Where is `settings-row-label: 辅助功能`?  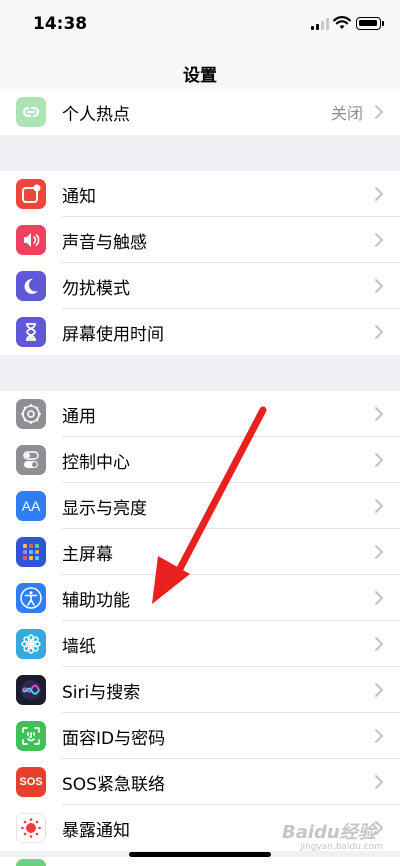
settings-row-label: 辅助功能 is located at coordinates (96, 600).